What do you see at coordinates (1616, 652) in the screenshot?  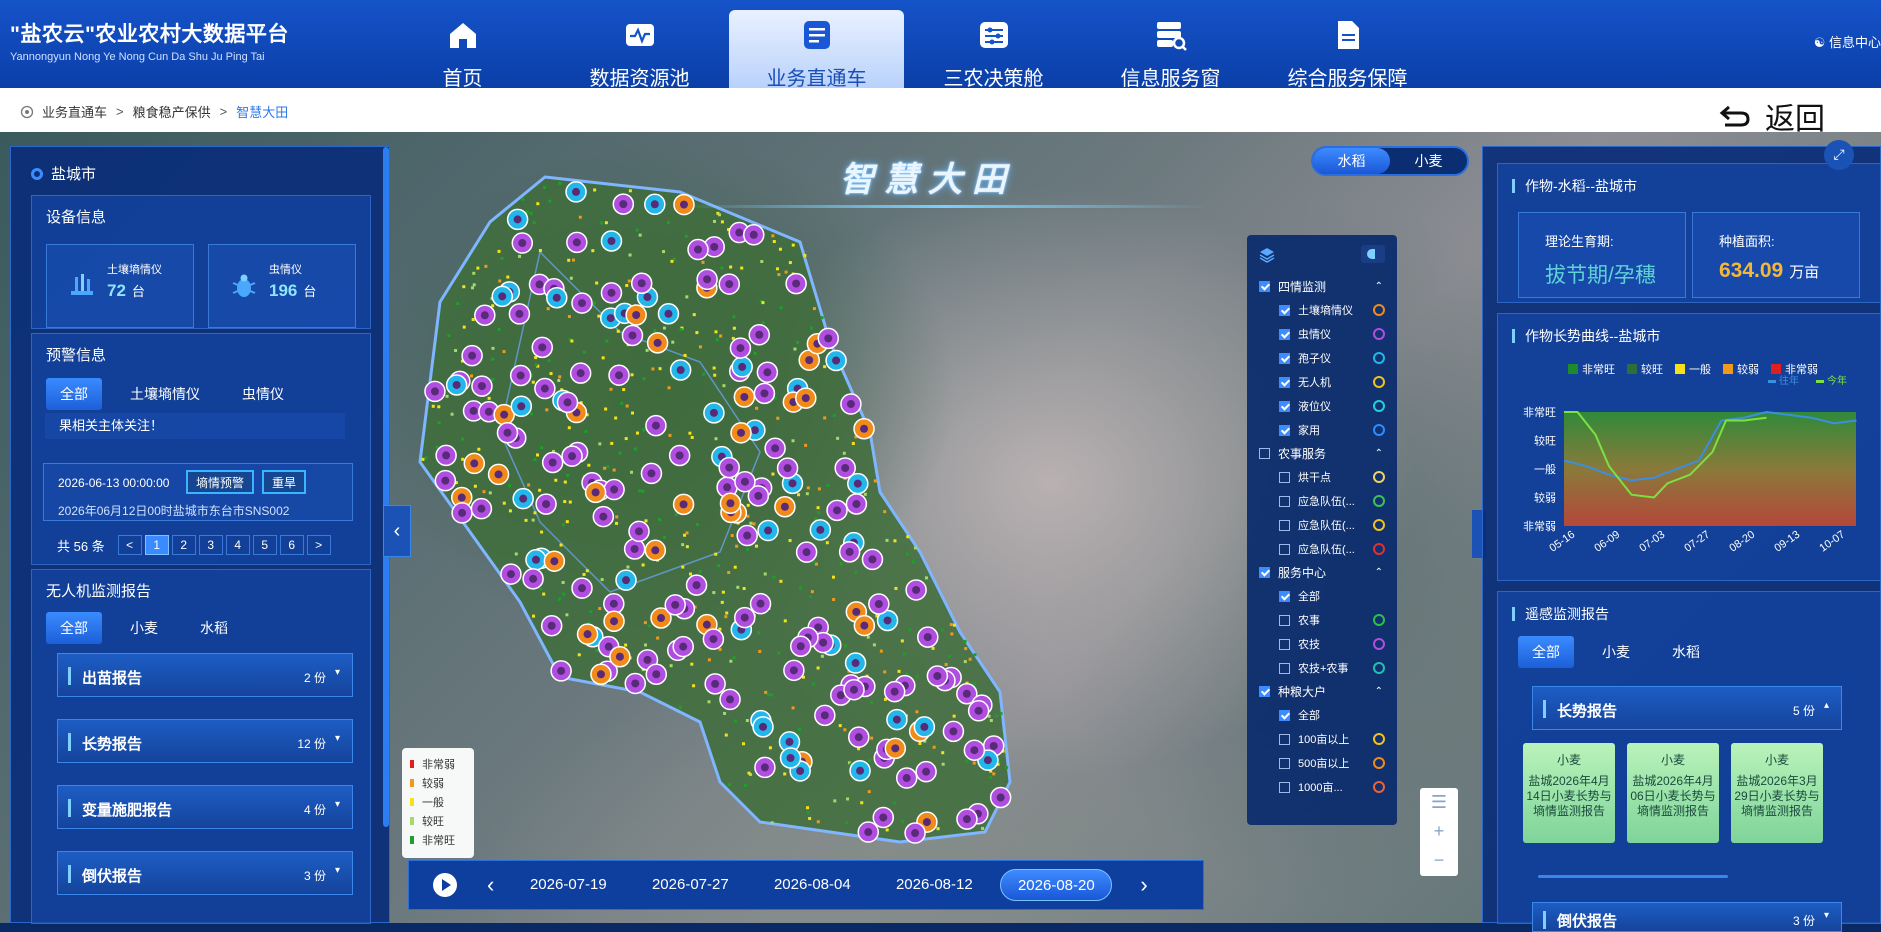 I see `remote-tab-wheat: 小麦` at bounding box center [1616, 652].